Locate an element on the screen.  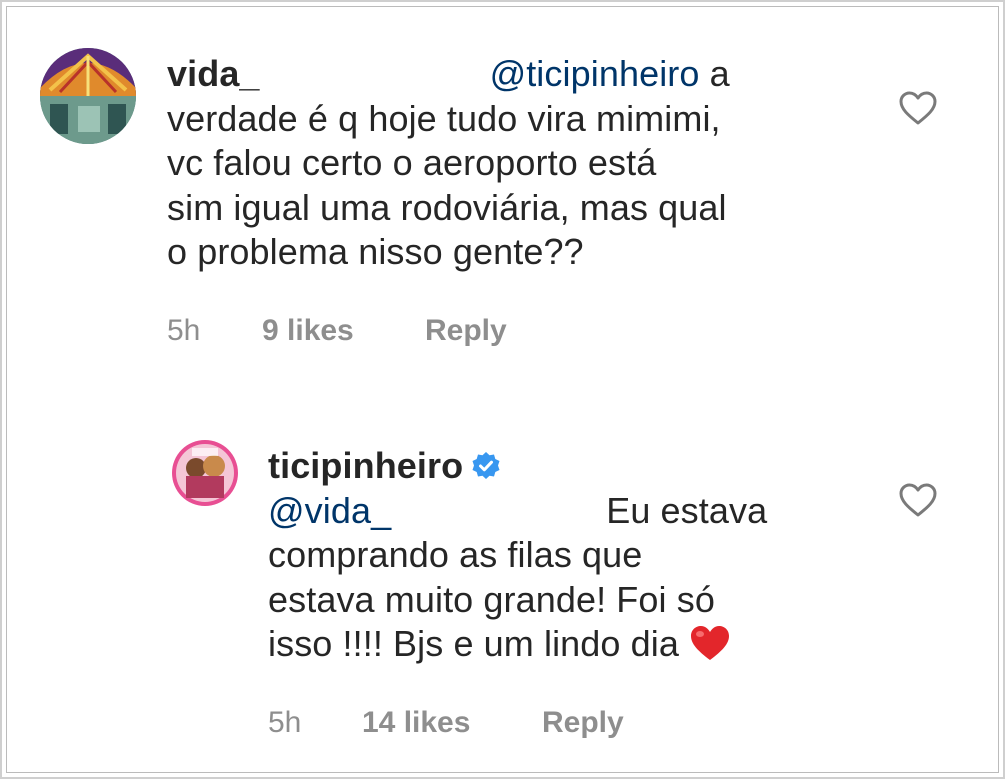
comment-line: verdade é q hoje tudo vira mimimi, is located at coordinates (444, 118).